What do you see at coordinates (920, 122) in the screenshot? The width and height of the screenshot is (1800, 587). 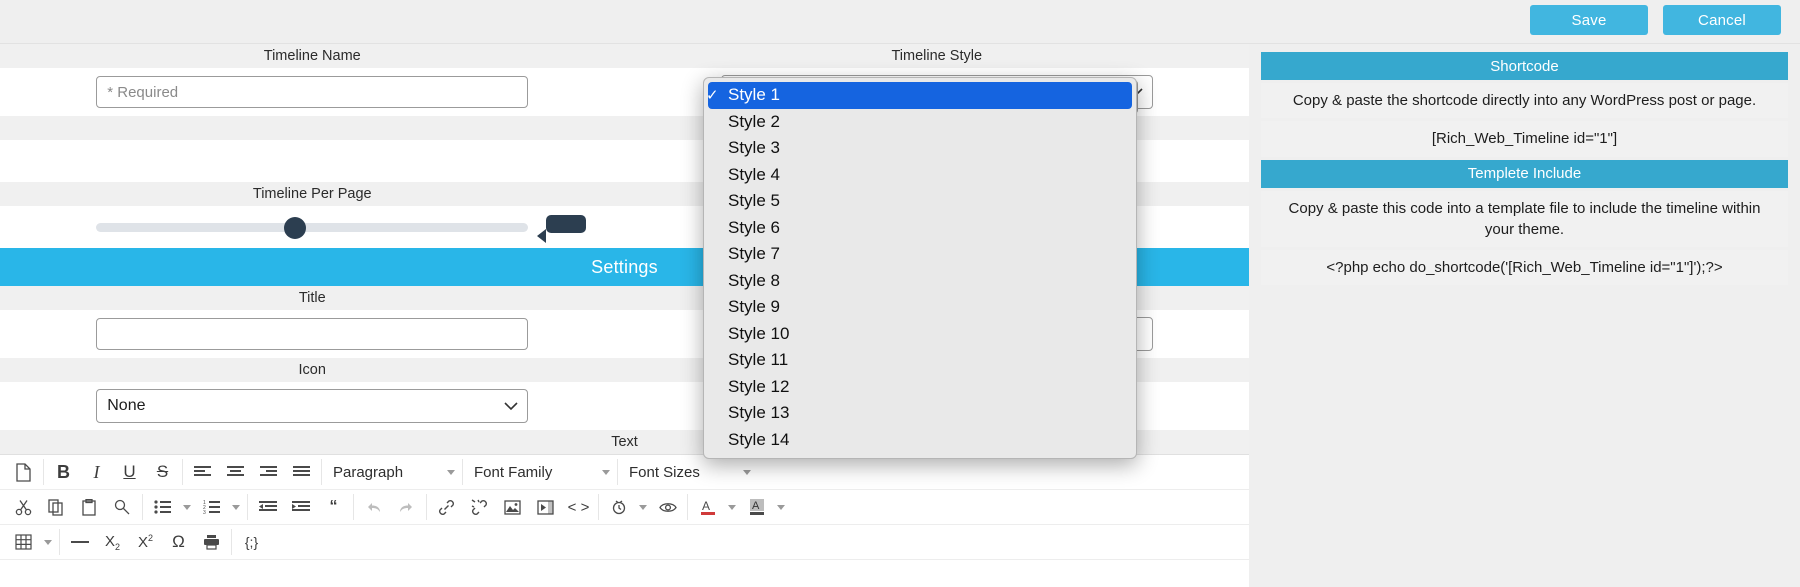 I see `dropdown-option-style-2: Style 2` at bounding box center [920, 122].